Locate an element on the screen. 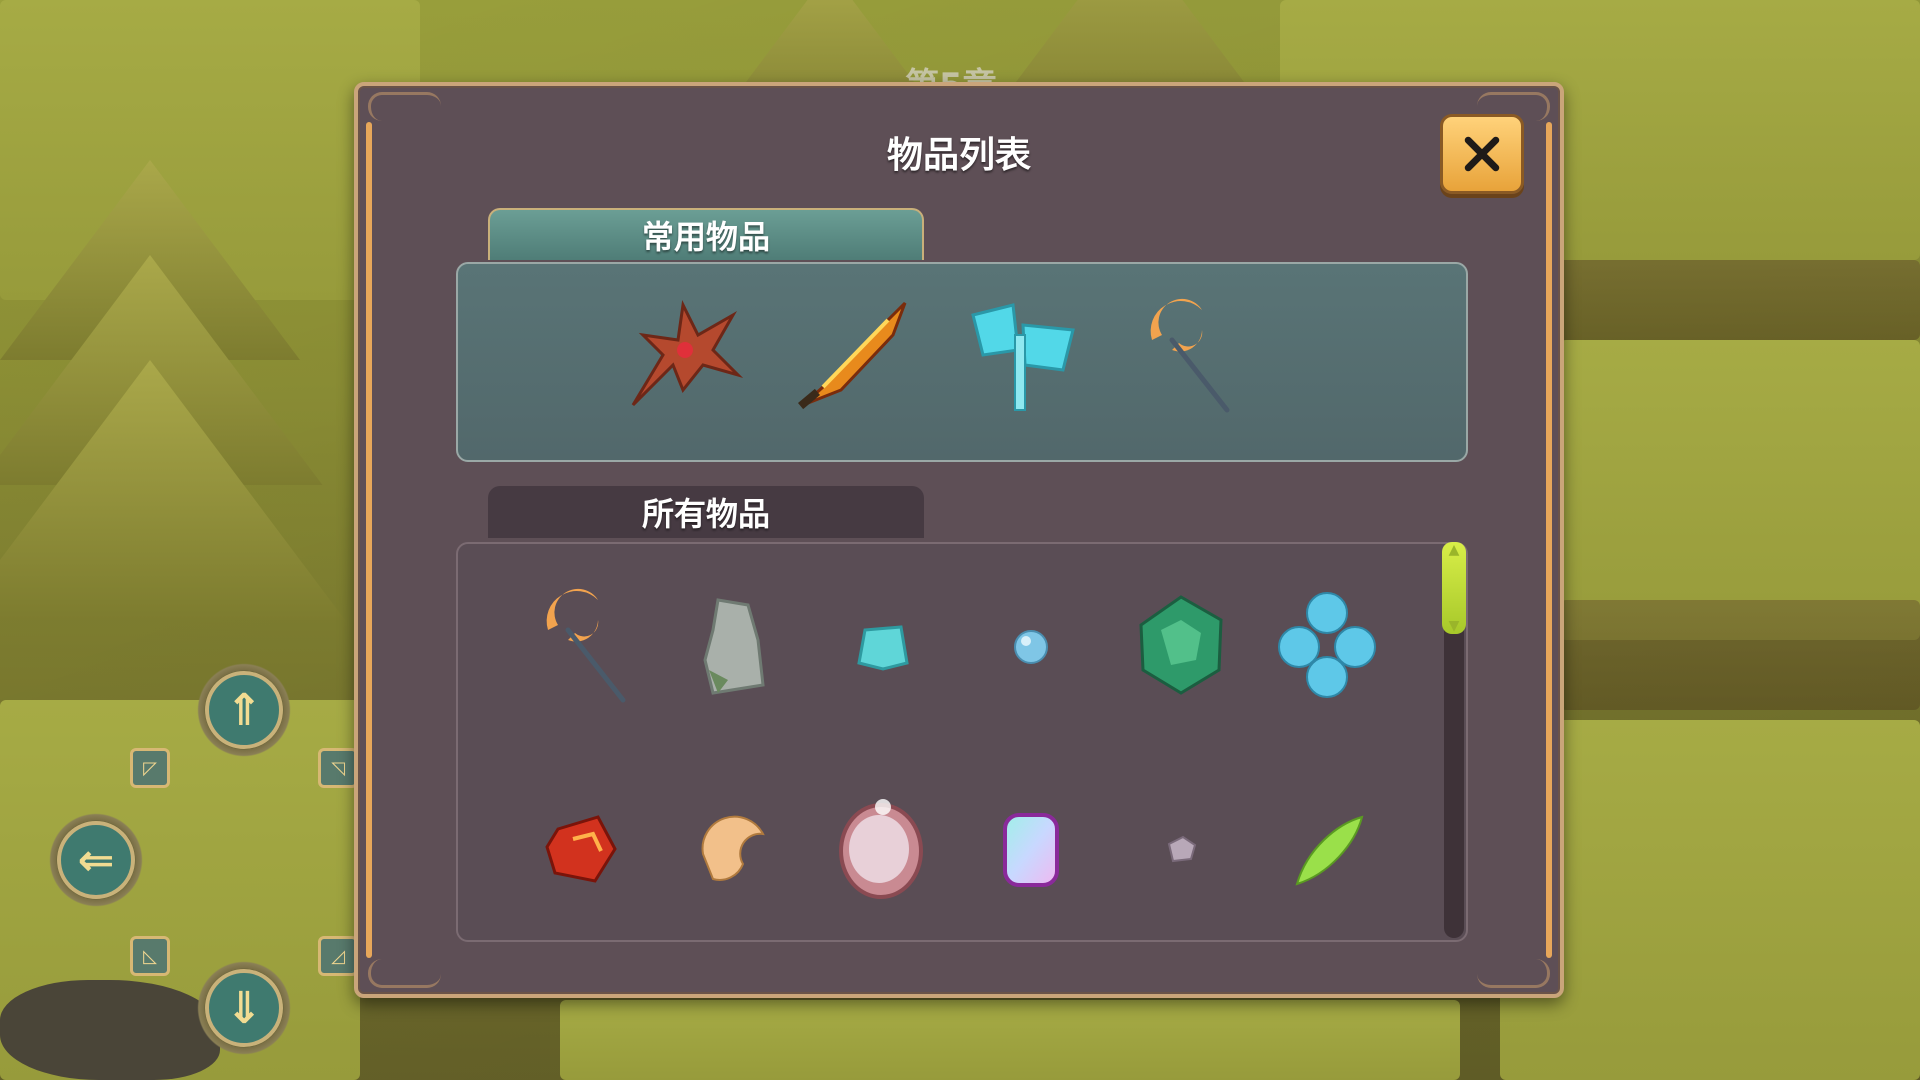 Image resolution: width=1920 pixels, height=1080 pixels. move-up-button: ⇑ is located at coordinates (244, 710).